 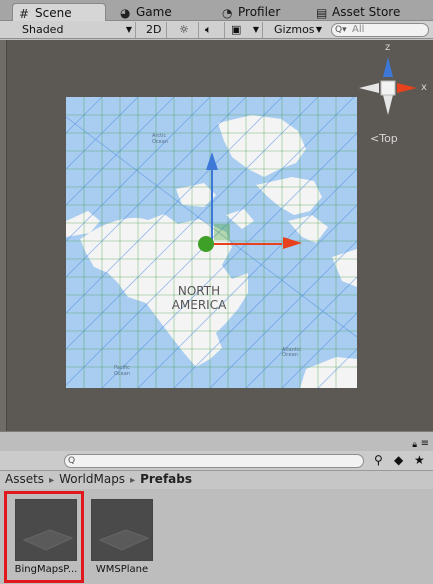 What do you see at coordinates (388, 47) in the screenshot?
I see `gizmo-z-label: z` at bounding box center [388, 47].